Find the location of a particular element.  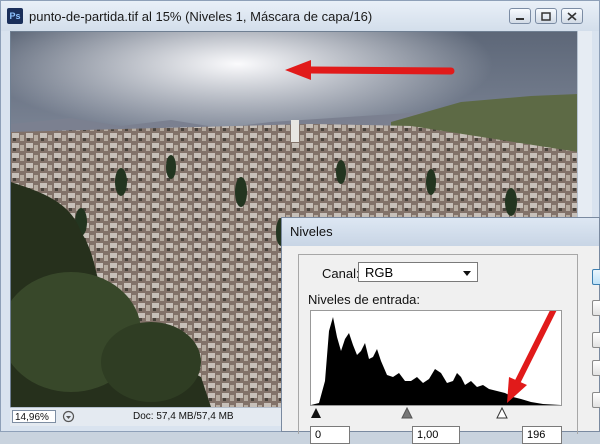

levels-titlebar: Niveles is located at coordinates (440, 232).